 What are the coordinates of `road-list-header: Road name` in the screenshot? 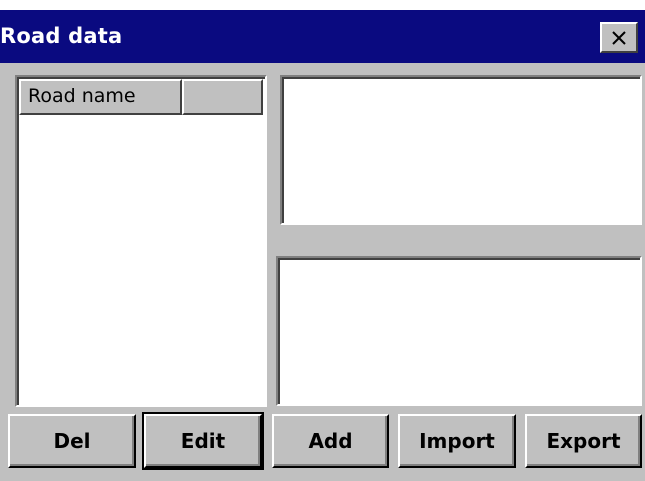 It's located at (142, 97).